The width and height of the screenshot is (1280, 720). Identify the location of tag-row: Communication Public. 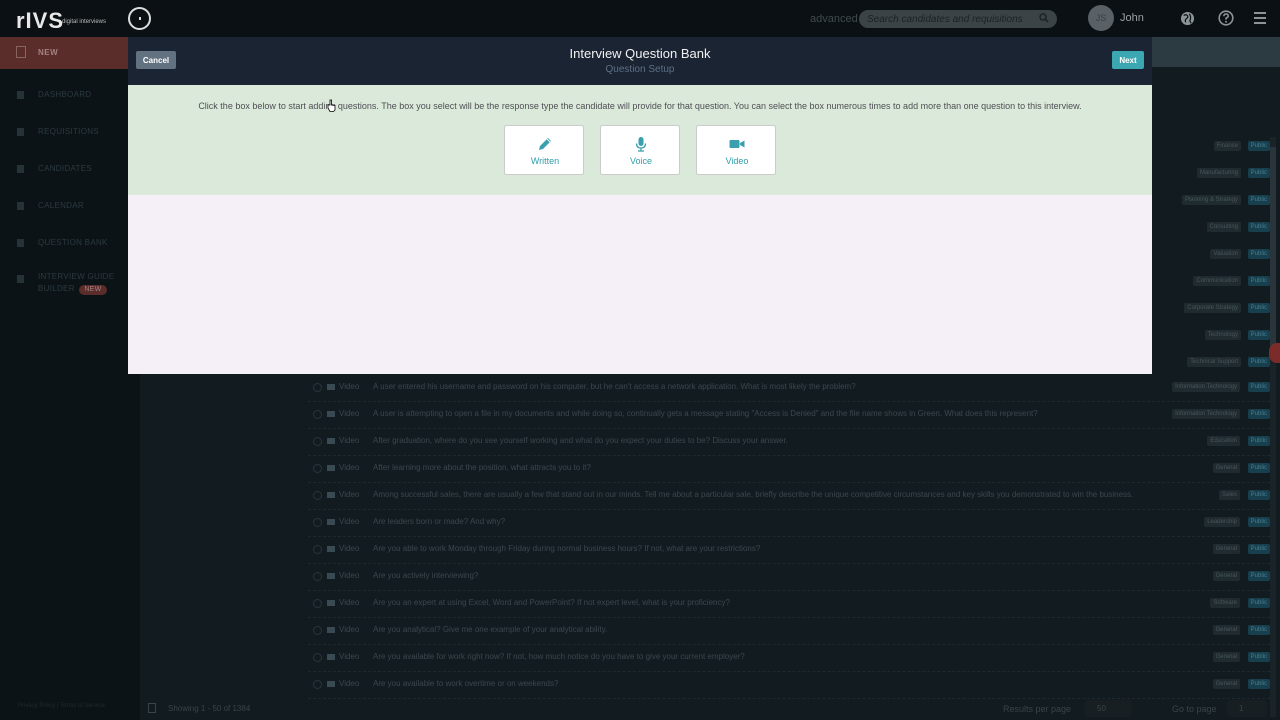
(1205, 282).